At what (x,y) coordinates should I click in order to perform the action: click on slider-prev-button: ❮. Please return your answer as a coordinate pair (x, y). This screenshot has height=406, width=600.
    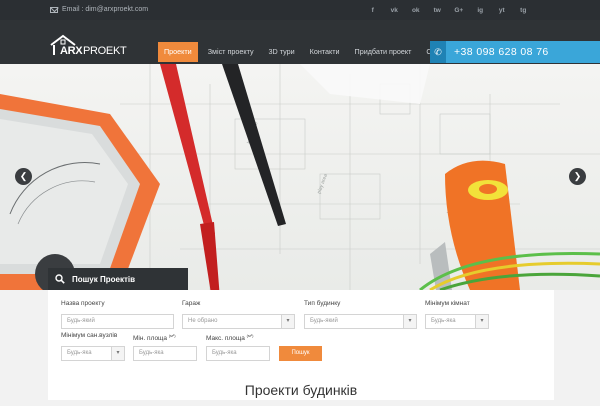
    Looking at the image, I should click on (23, 176).